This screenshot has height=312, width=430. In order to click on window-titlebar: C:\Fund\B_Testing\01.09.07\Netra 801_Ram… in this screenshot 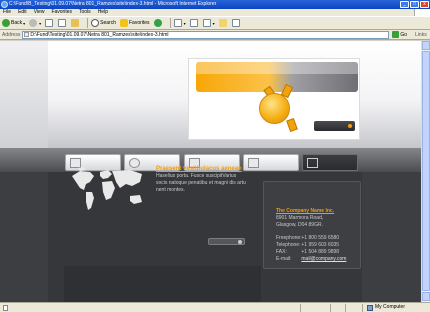, I will do `click(215, 4)`.